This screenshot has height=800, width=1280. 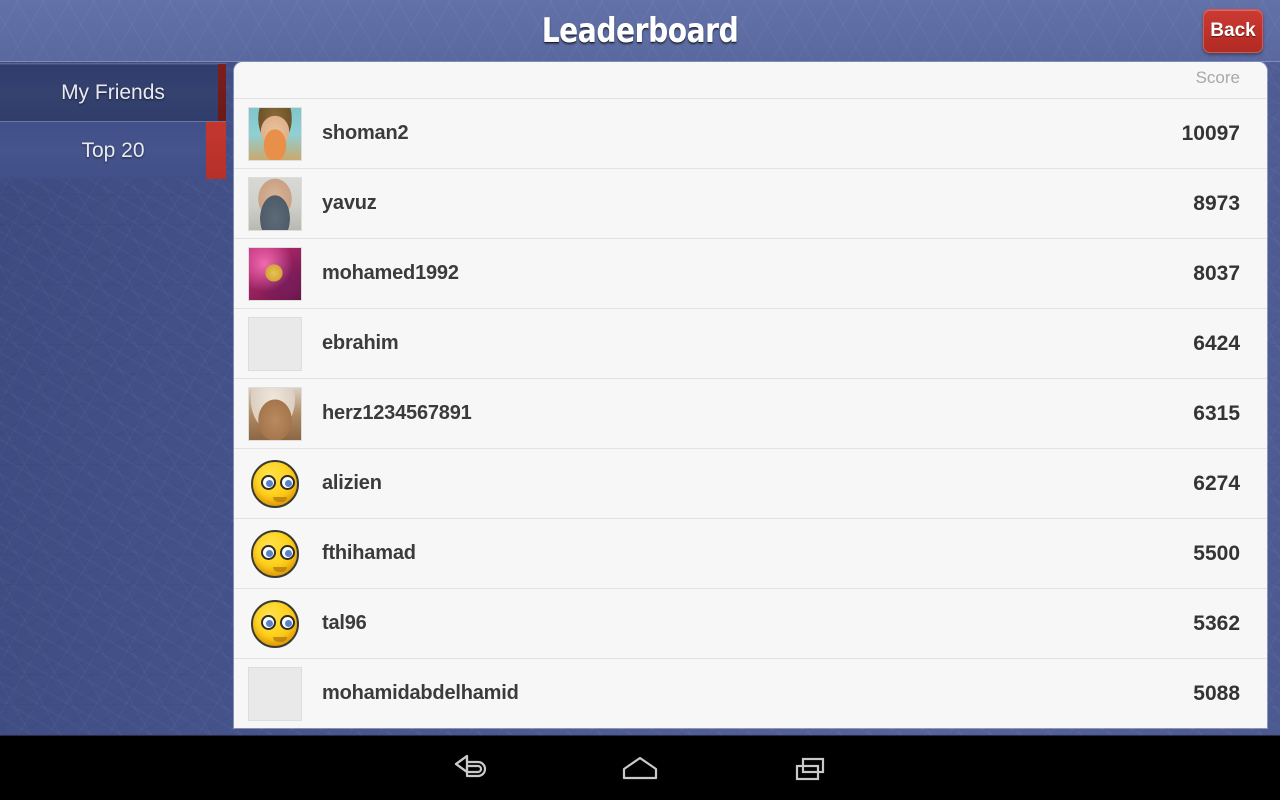 I want to click on recents-nav-icon, so click(x=810, y=768).